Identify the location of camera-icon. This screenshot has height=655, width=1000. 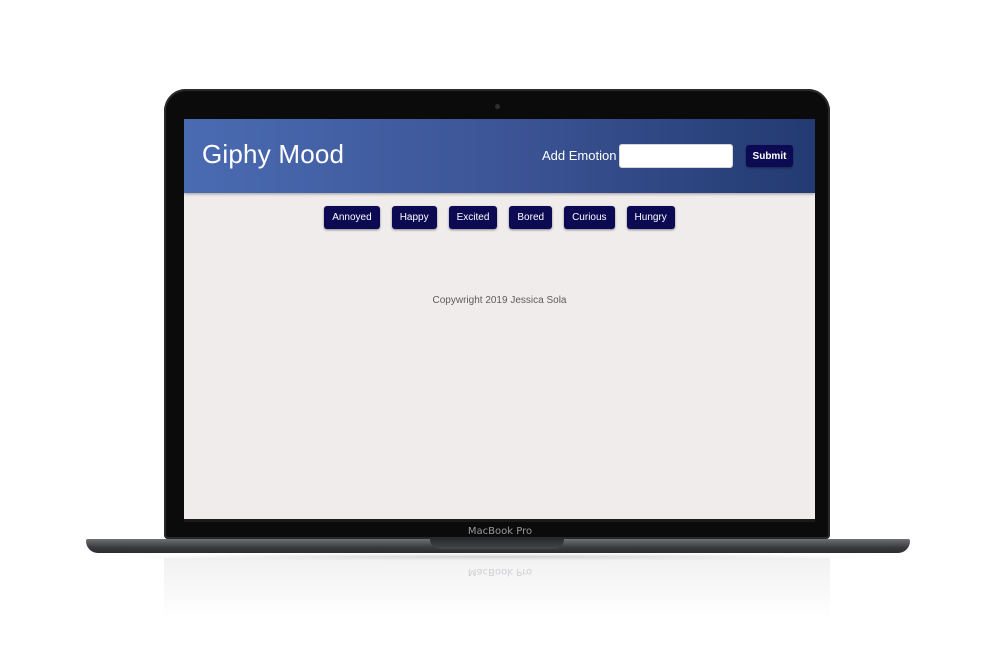
(497, 106).